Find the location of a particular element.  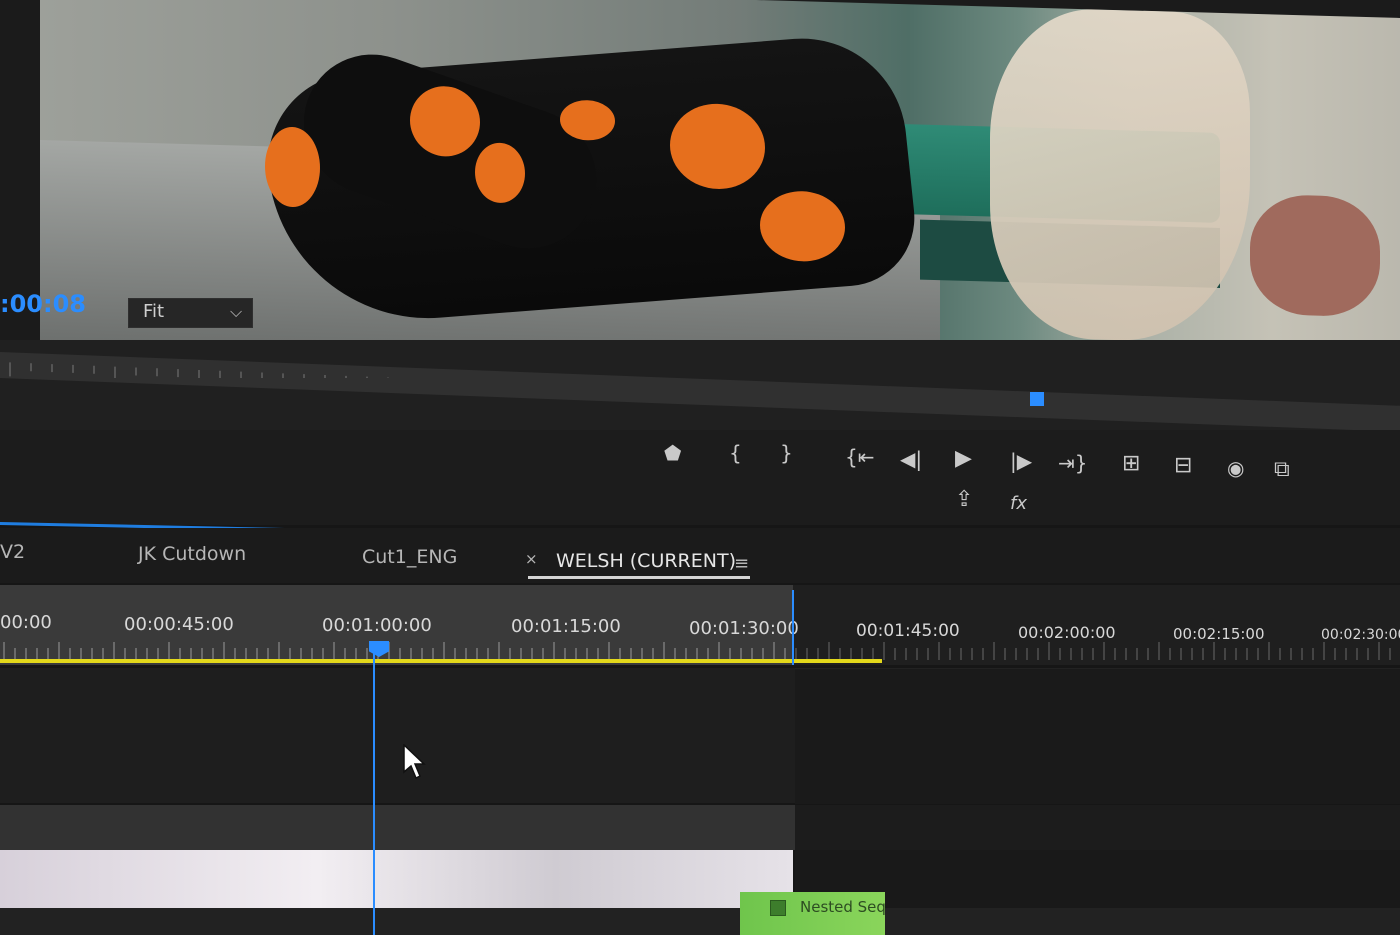

step-forward-icon: |▶ is located at coordinates (1021, 461).